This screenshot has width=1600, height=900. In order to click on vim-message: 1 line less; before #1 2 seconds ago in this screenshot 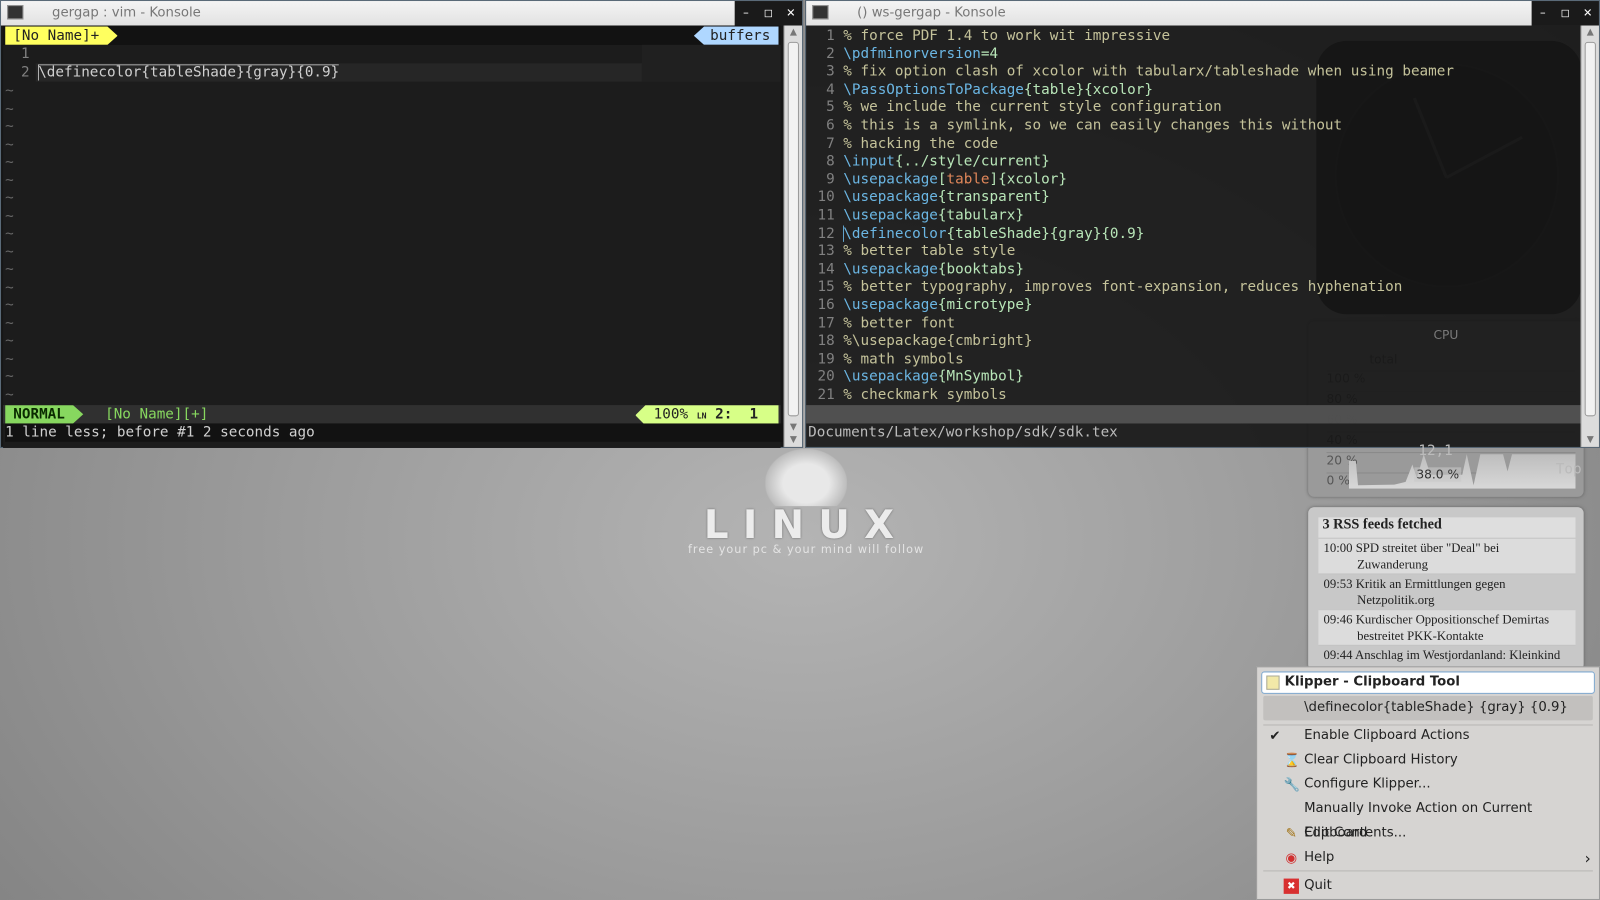, I will do `click(394, 432)`.